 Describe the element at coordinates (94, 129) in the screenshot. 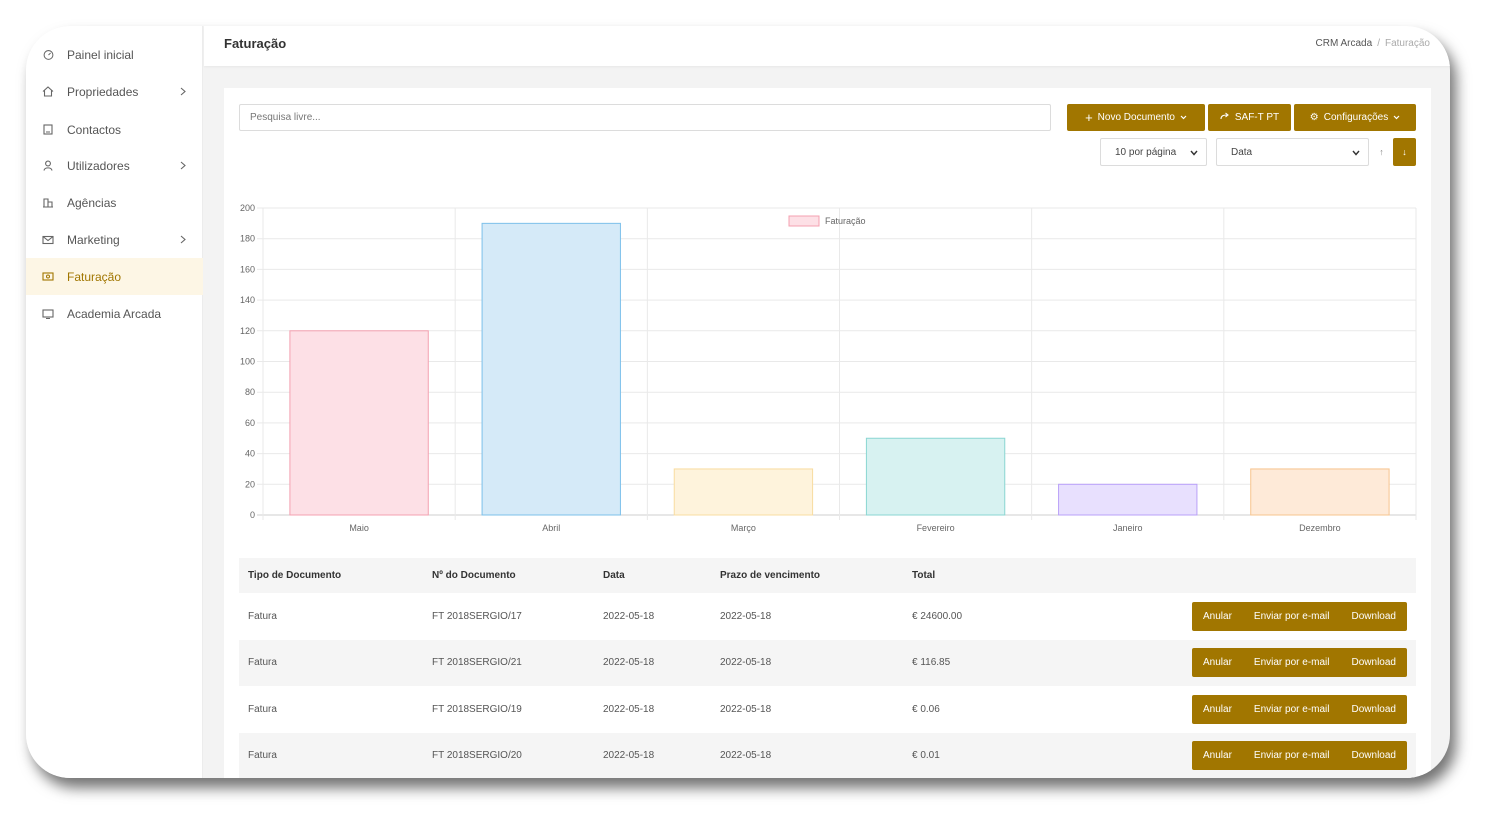

I see `sidebar-item-label: Contactos` at that location.